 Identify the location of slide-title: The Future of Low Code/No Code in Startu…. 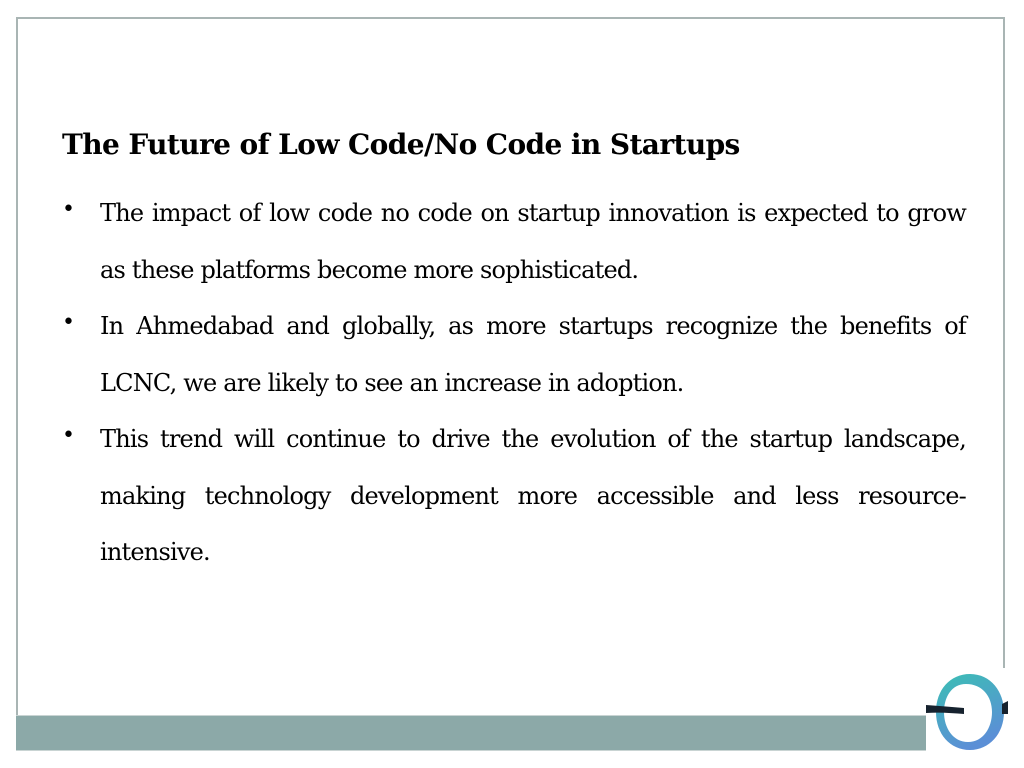
(401, 144).